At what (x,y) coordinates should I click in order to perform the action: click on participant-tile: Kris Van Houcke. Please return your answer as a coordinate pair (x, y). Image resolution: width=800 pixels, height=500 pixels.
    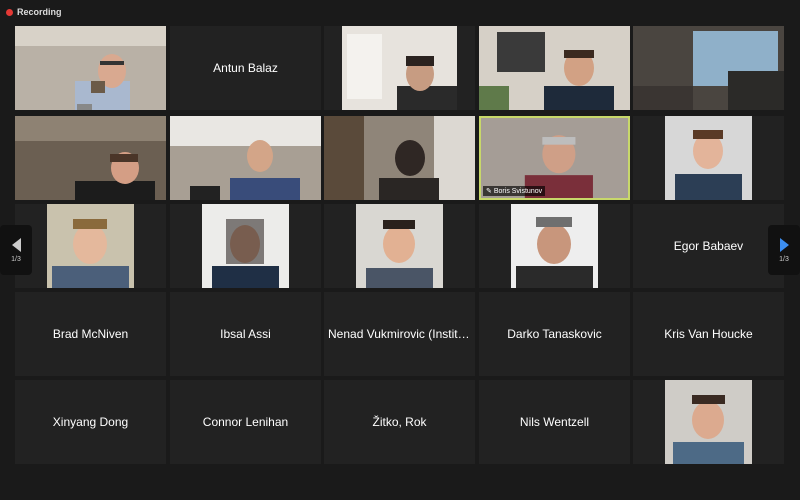
    Looking at the image, I should click on (708, 334).